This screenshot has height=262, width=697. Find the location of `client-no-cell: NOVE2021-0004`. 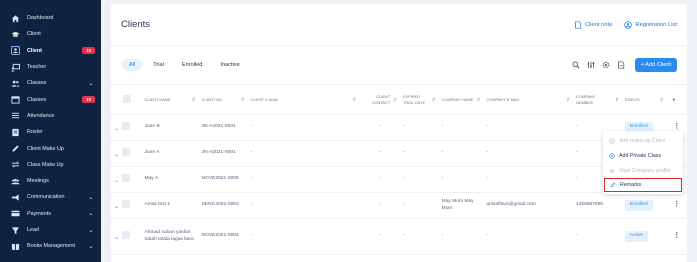

client-no-cell: NOVE2021-0004 is located at coordinates (223, 236).